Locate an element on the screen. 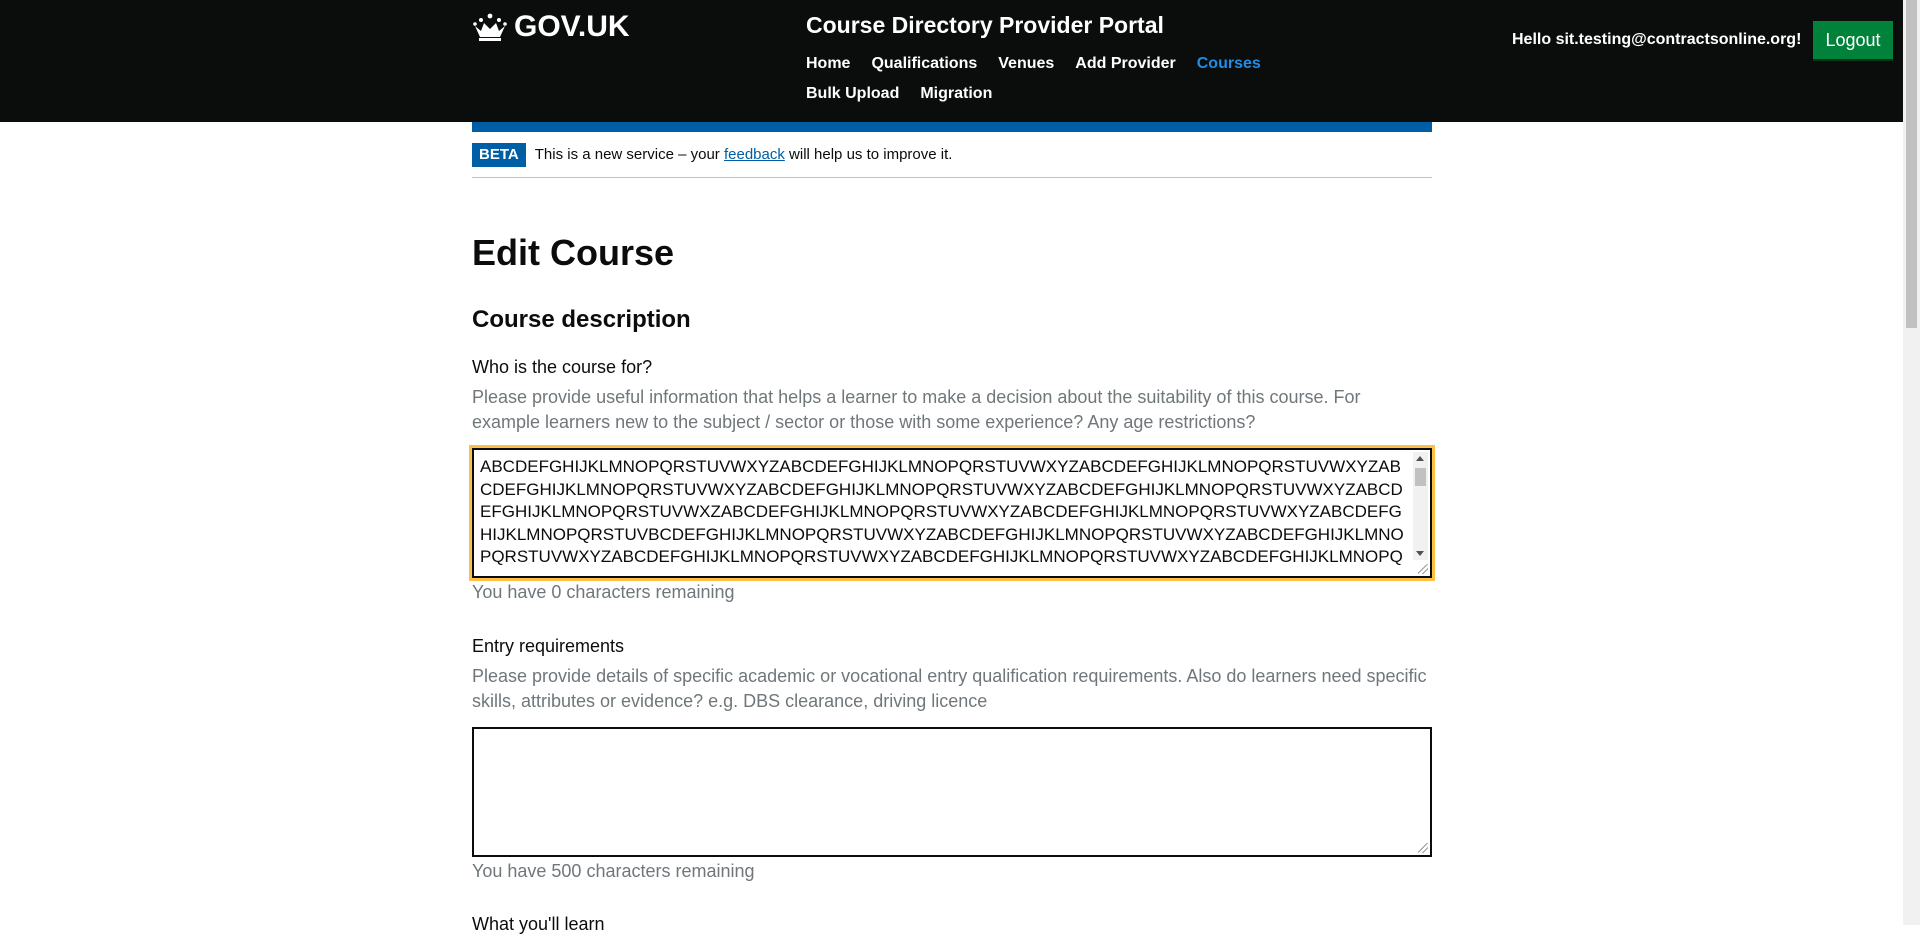 This screenshot has width=1920, height=935. page-scrollbar-thumb is located at coordinates (1911, 164).